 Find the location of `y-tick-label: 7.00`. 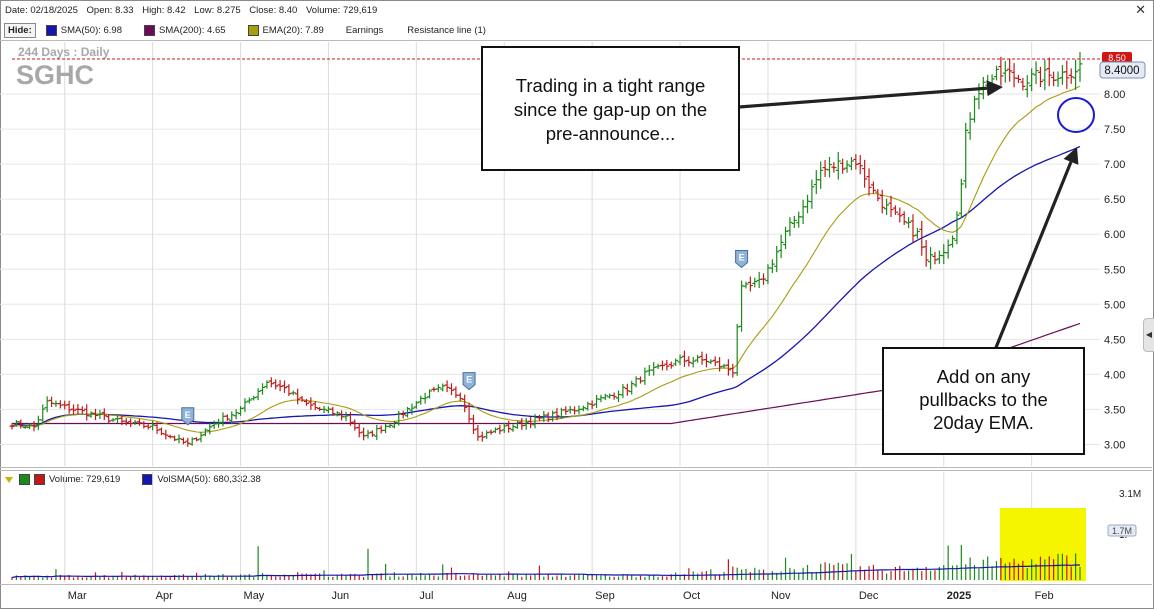

y-tick-label: 7.00 is located at coordinates (1114, 165).